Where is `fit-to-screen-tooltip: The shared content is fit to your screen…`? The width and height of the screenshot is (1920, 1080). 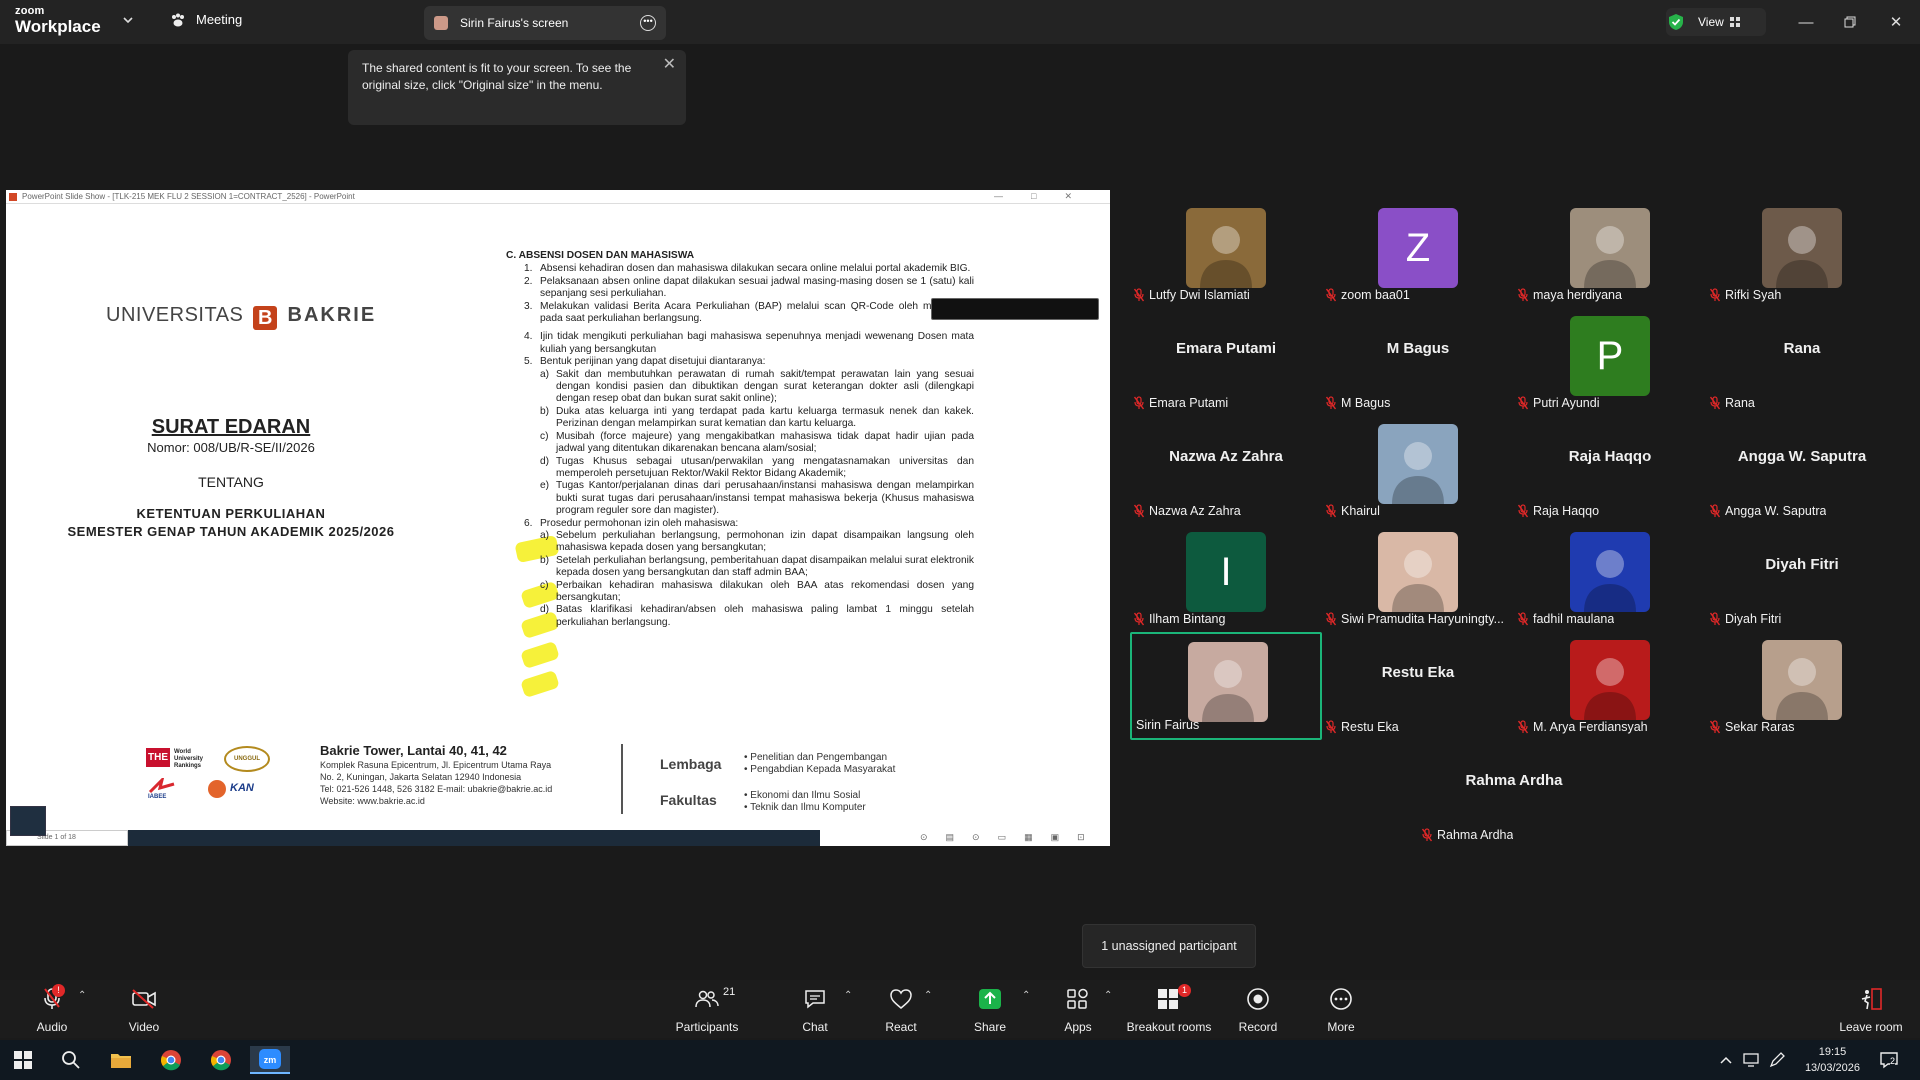
fit-to-screen-tooltip: The shared content is fit to your screen… is located at coordinates (517, 87).